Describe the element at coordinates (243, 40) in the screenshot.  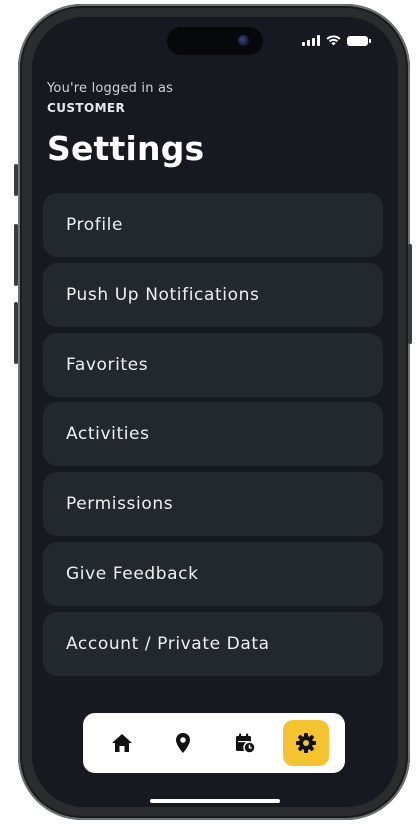
I see `camera-icon` at that location.